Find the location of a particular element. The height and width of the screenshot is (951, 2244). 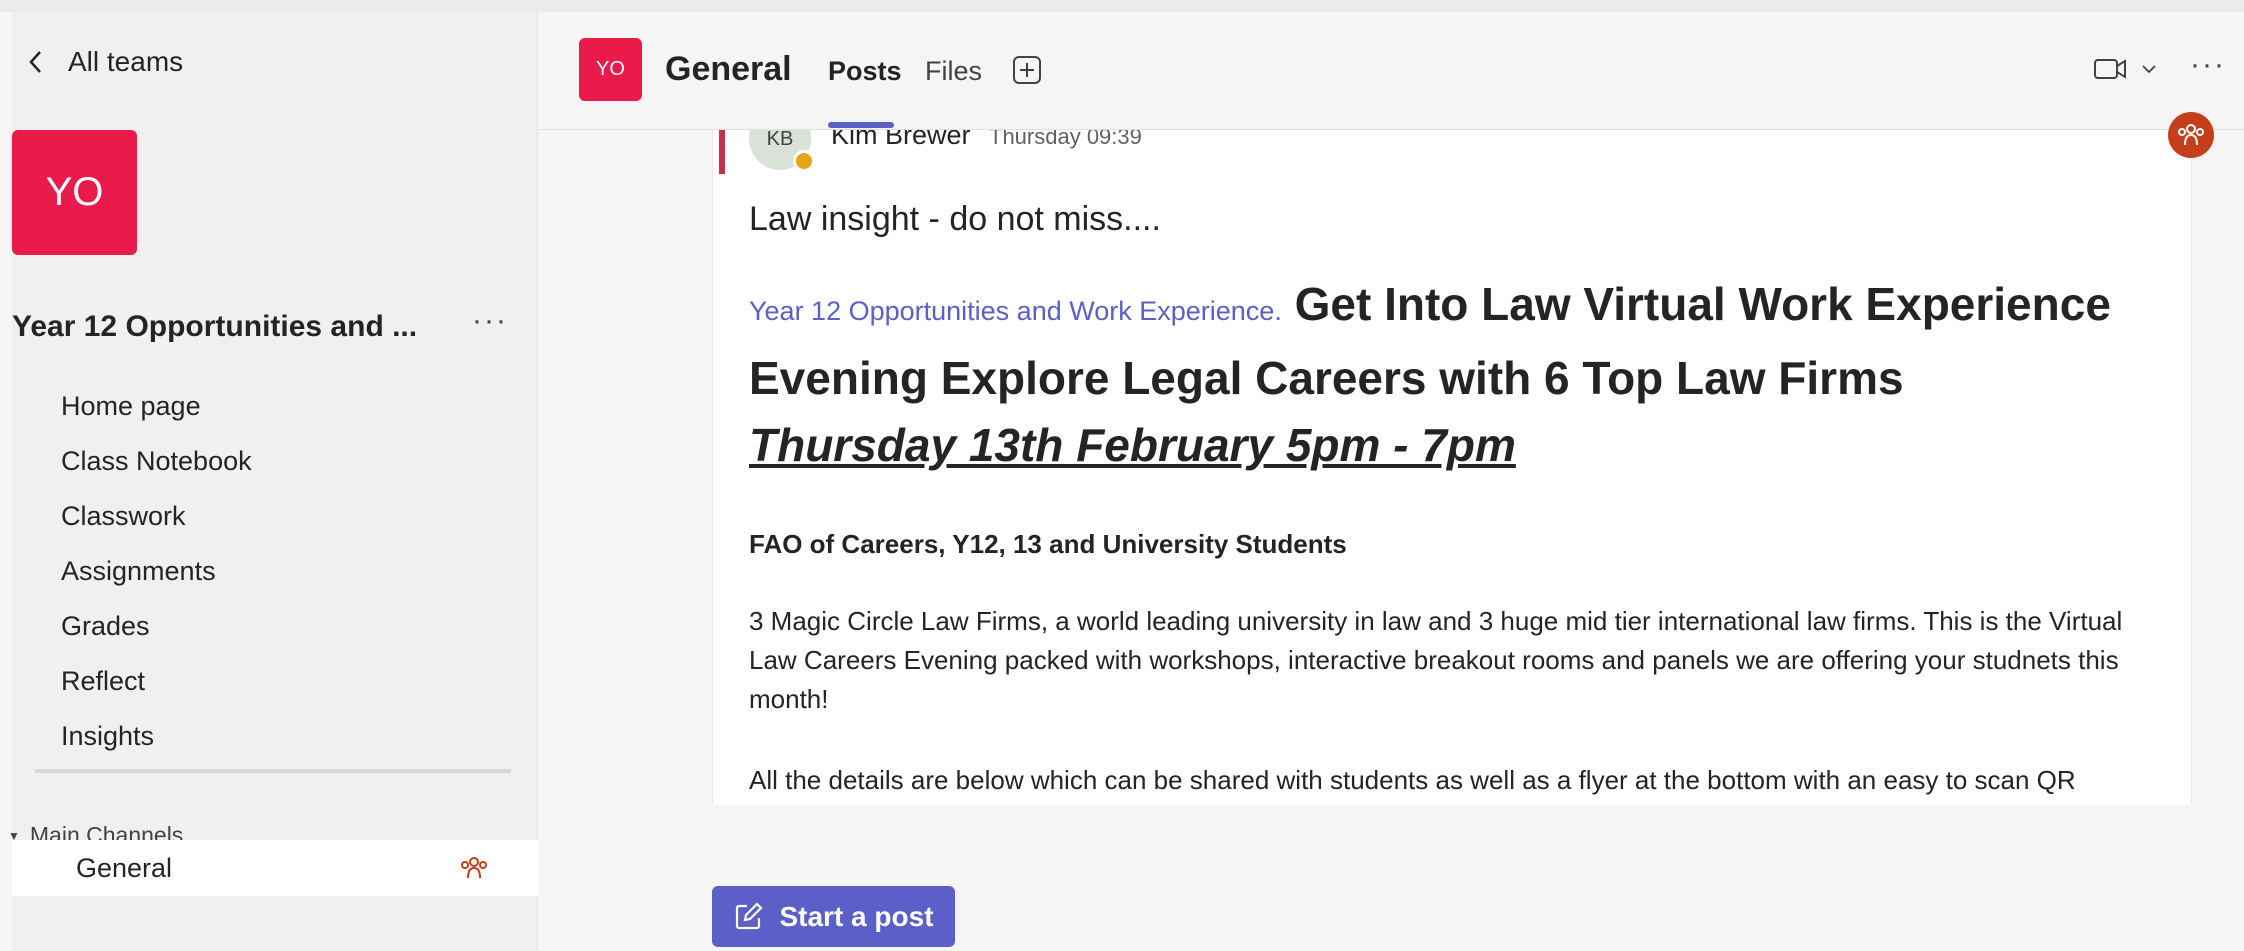

post-author: Kim Brewer is located at coordinates (901, 140).